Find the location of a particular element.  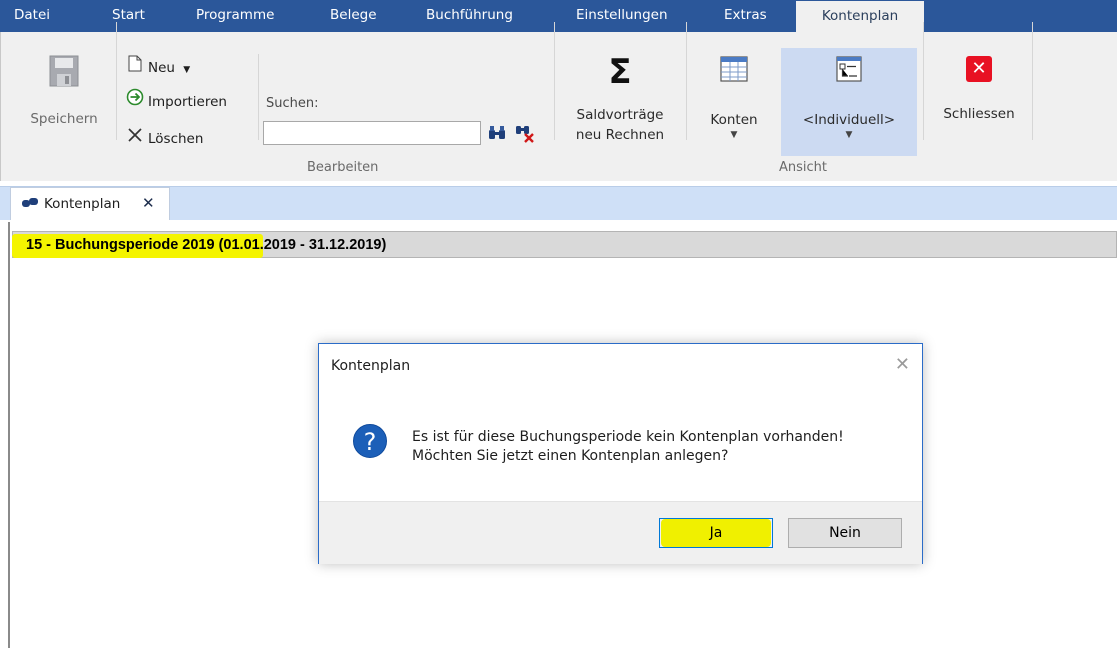

chain-icon is located at coordinates (30, 205).